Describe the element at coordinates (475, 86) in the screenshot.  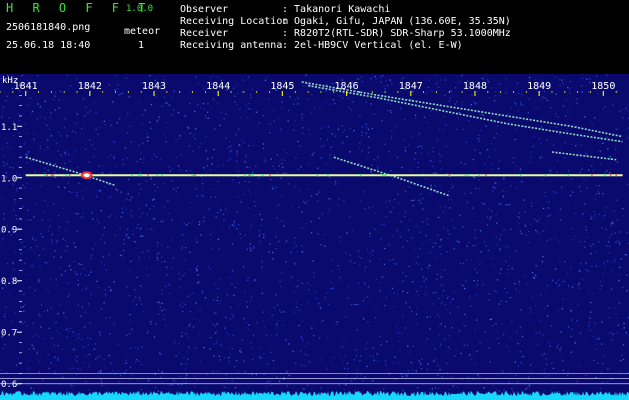
I see `x-tick-label: 1848` at that location.